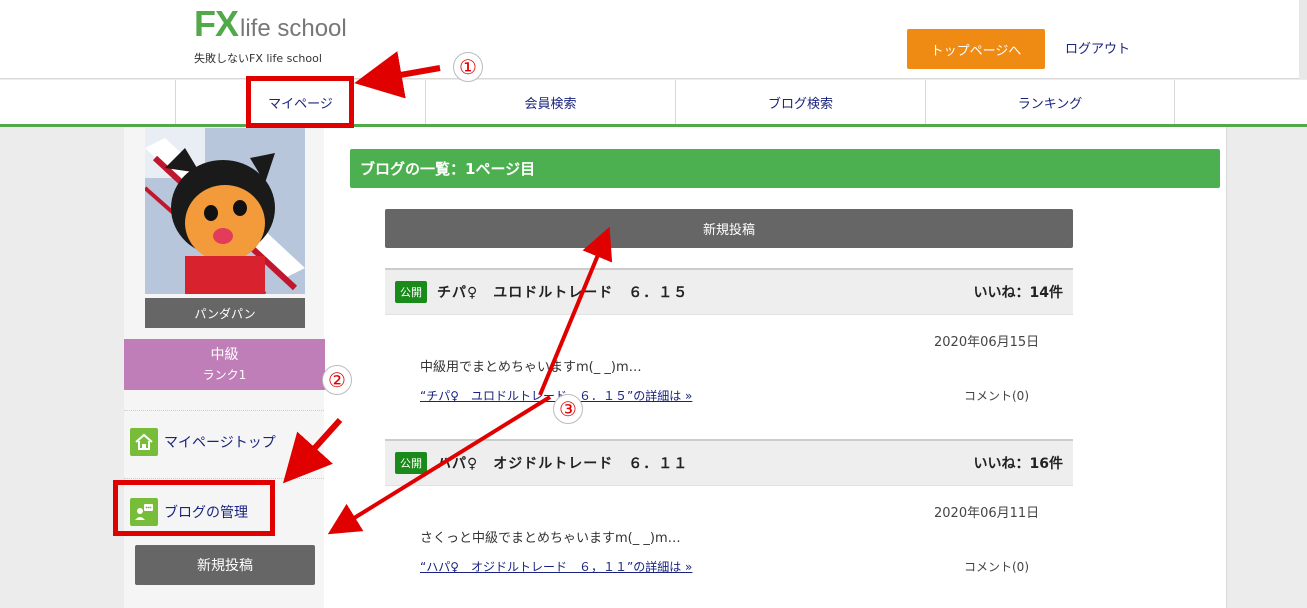 The width and height of the screenshot is (1307, 608). What do you see at coordinates (800, 102) in the screenshot?
I see `nav-blog-search: ブログ検索` at bounding box center [800, 102].